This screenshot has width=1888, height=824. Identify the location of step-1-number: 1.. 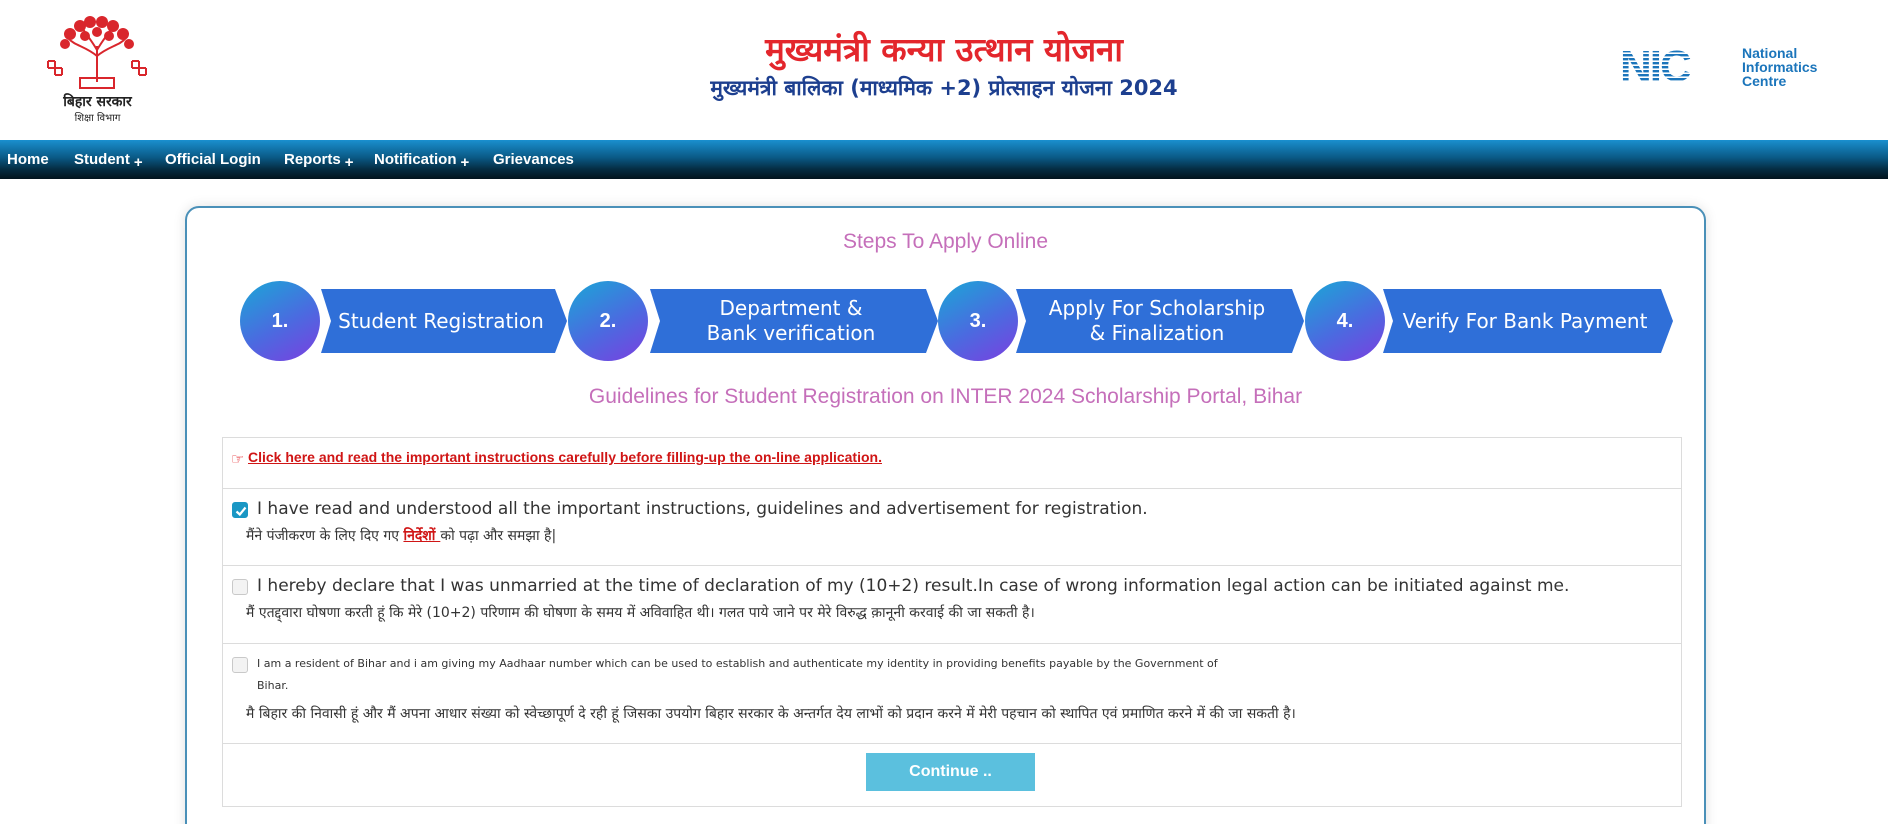
(280, 321).